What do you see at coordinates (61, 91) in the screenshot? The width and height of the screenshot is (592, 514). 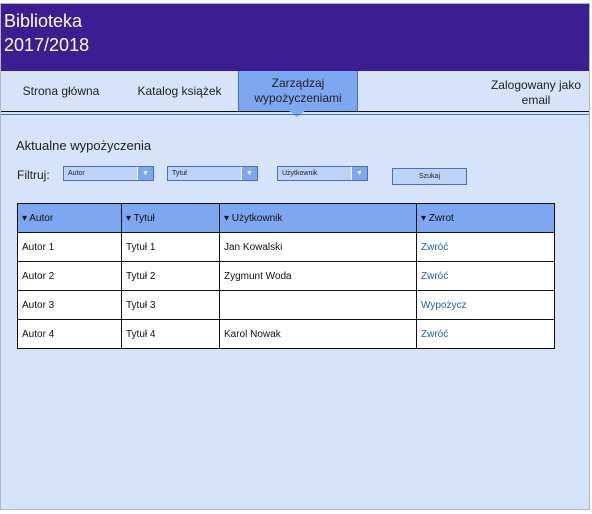 I see `nav-item-home: Strona główna` at bounding box center [61, 91].